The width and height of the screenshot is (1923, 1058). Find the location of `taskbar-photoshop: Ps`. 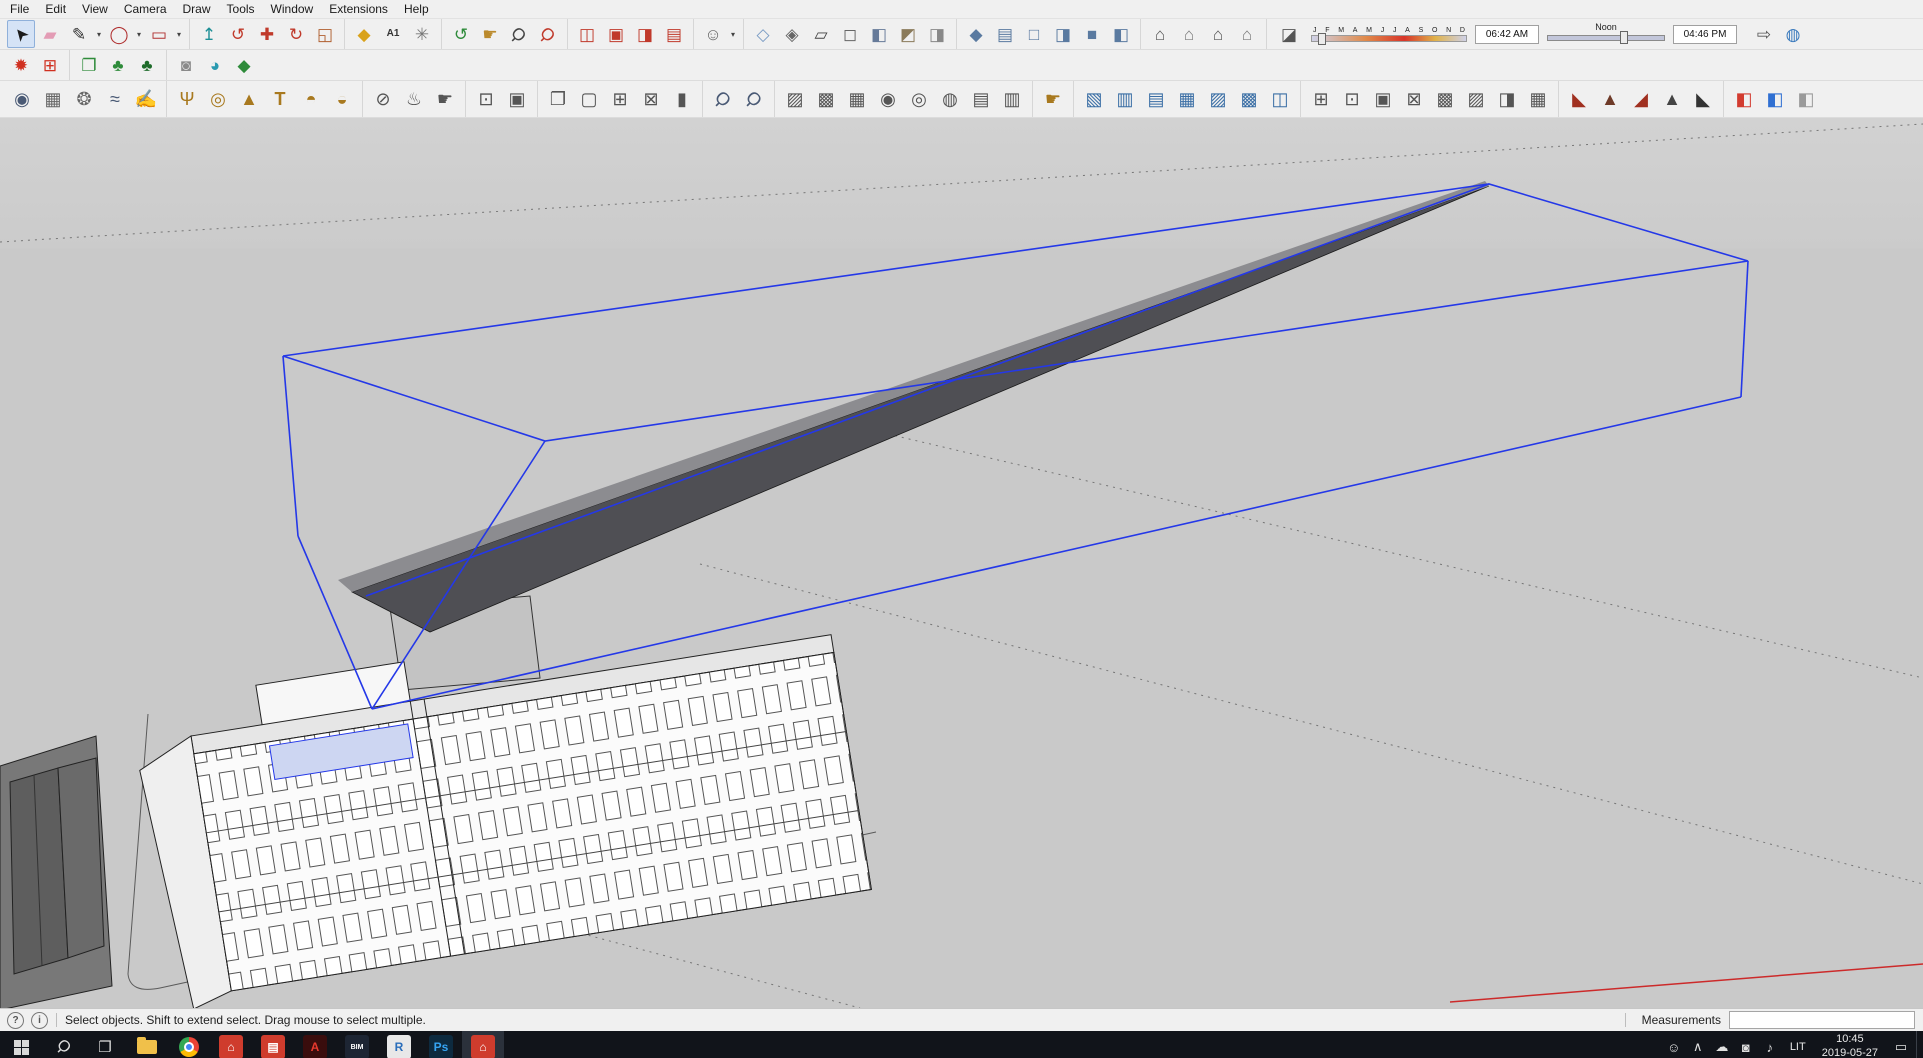

taskbar-photoshop: Ps is located at coordinates (441, 1044).